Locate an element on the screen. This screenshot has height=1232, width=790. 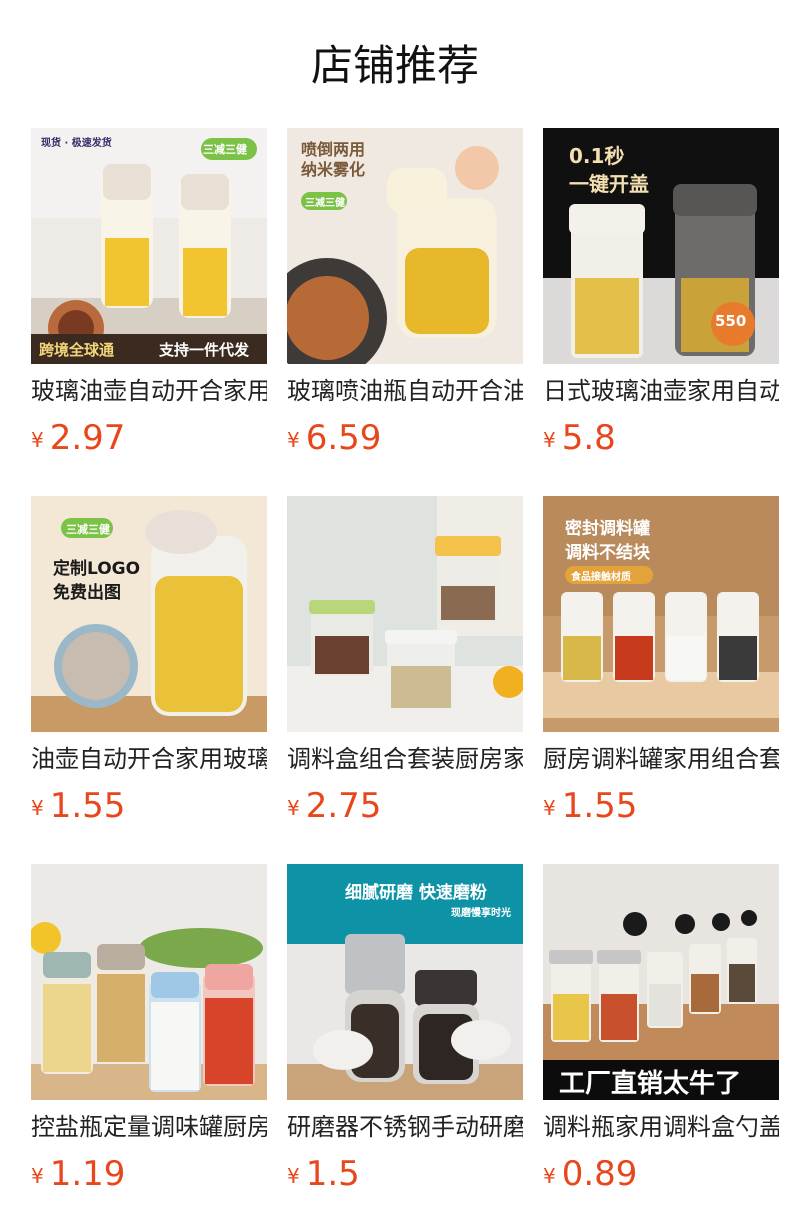
badge-free-design: 免费出图 is located at coordinates (87, 593).